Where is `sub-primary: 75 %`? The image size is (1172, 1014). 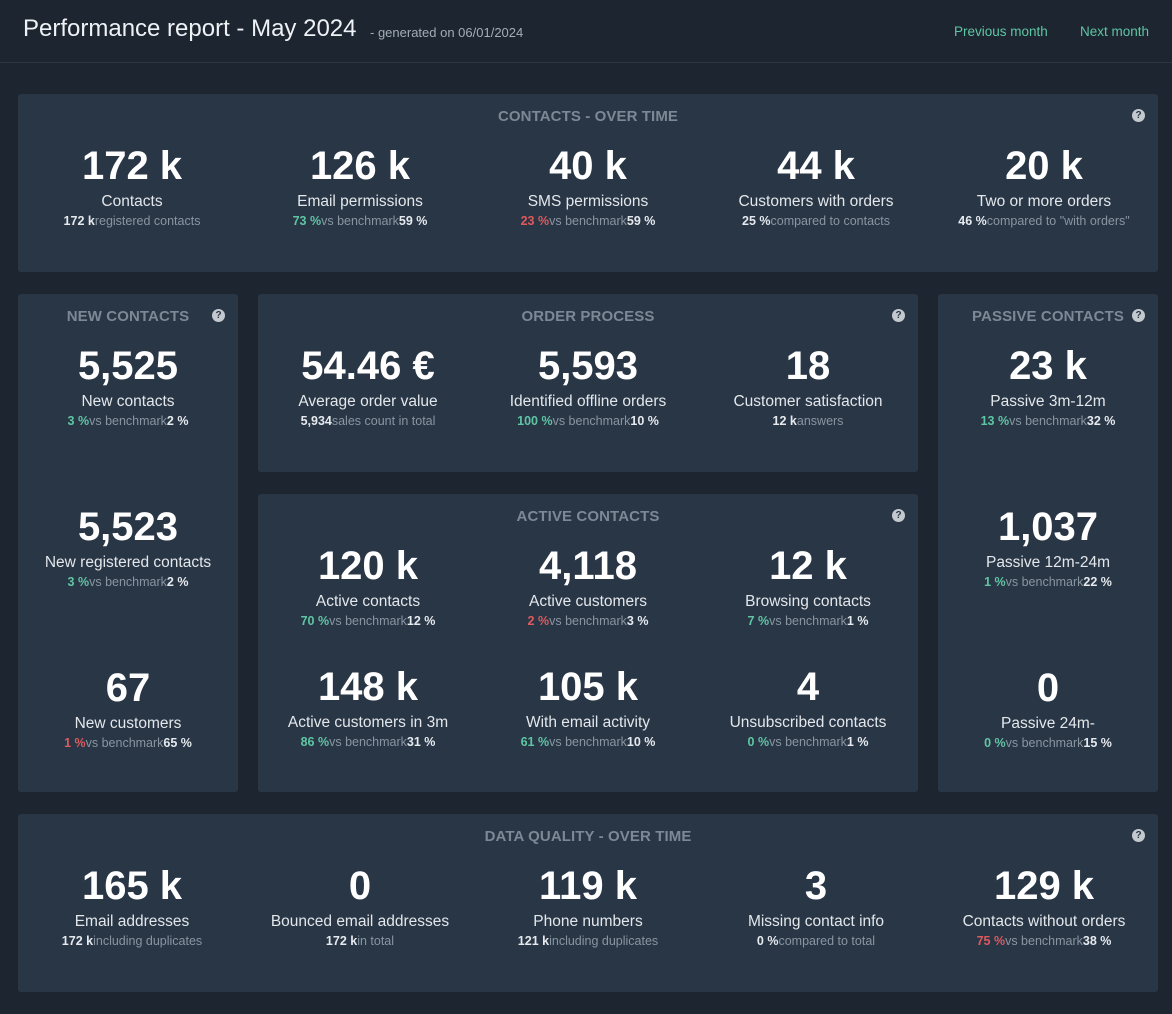 sub-primary: 75 % is located at coordinates (991, 941).